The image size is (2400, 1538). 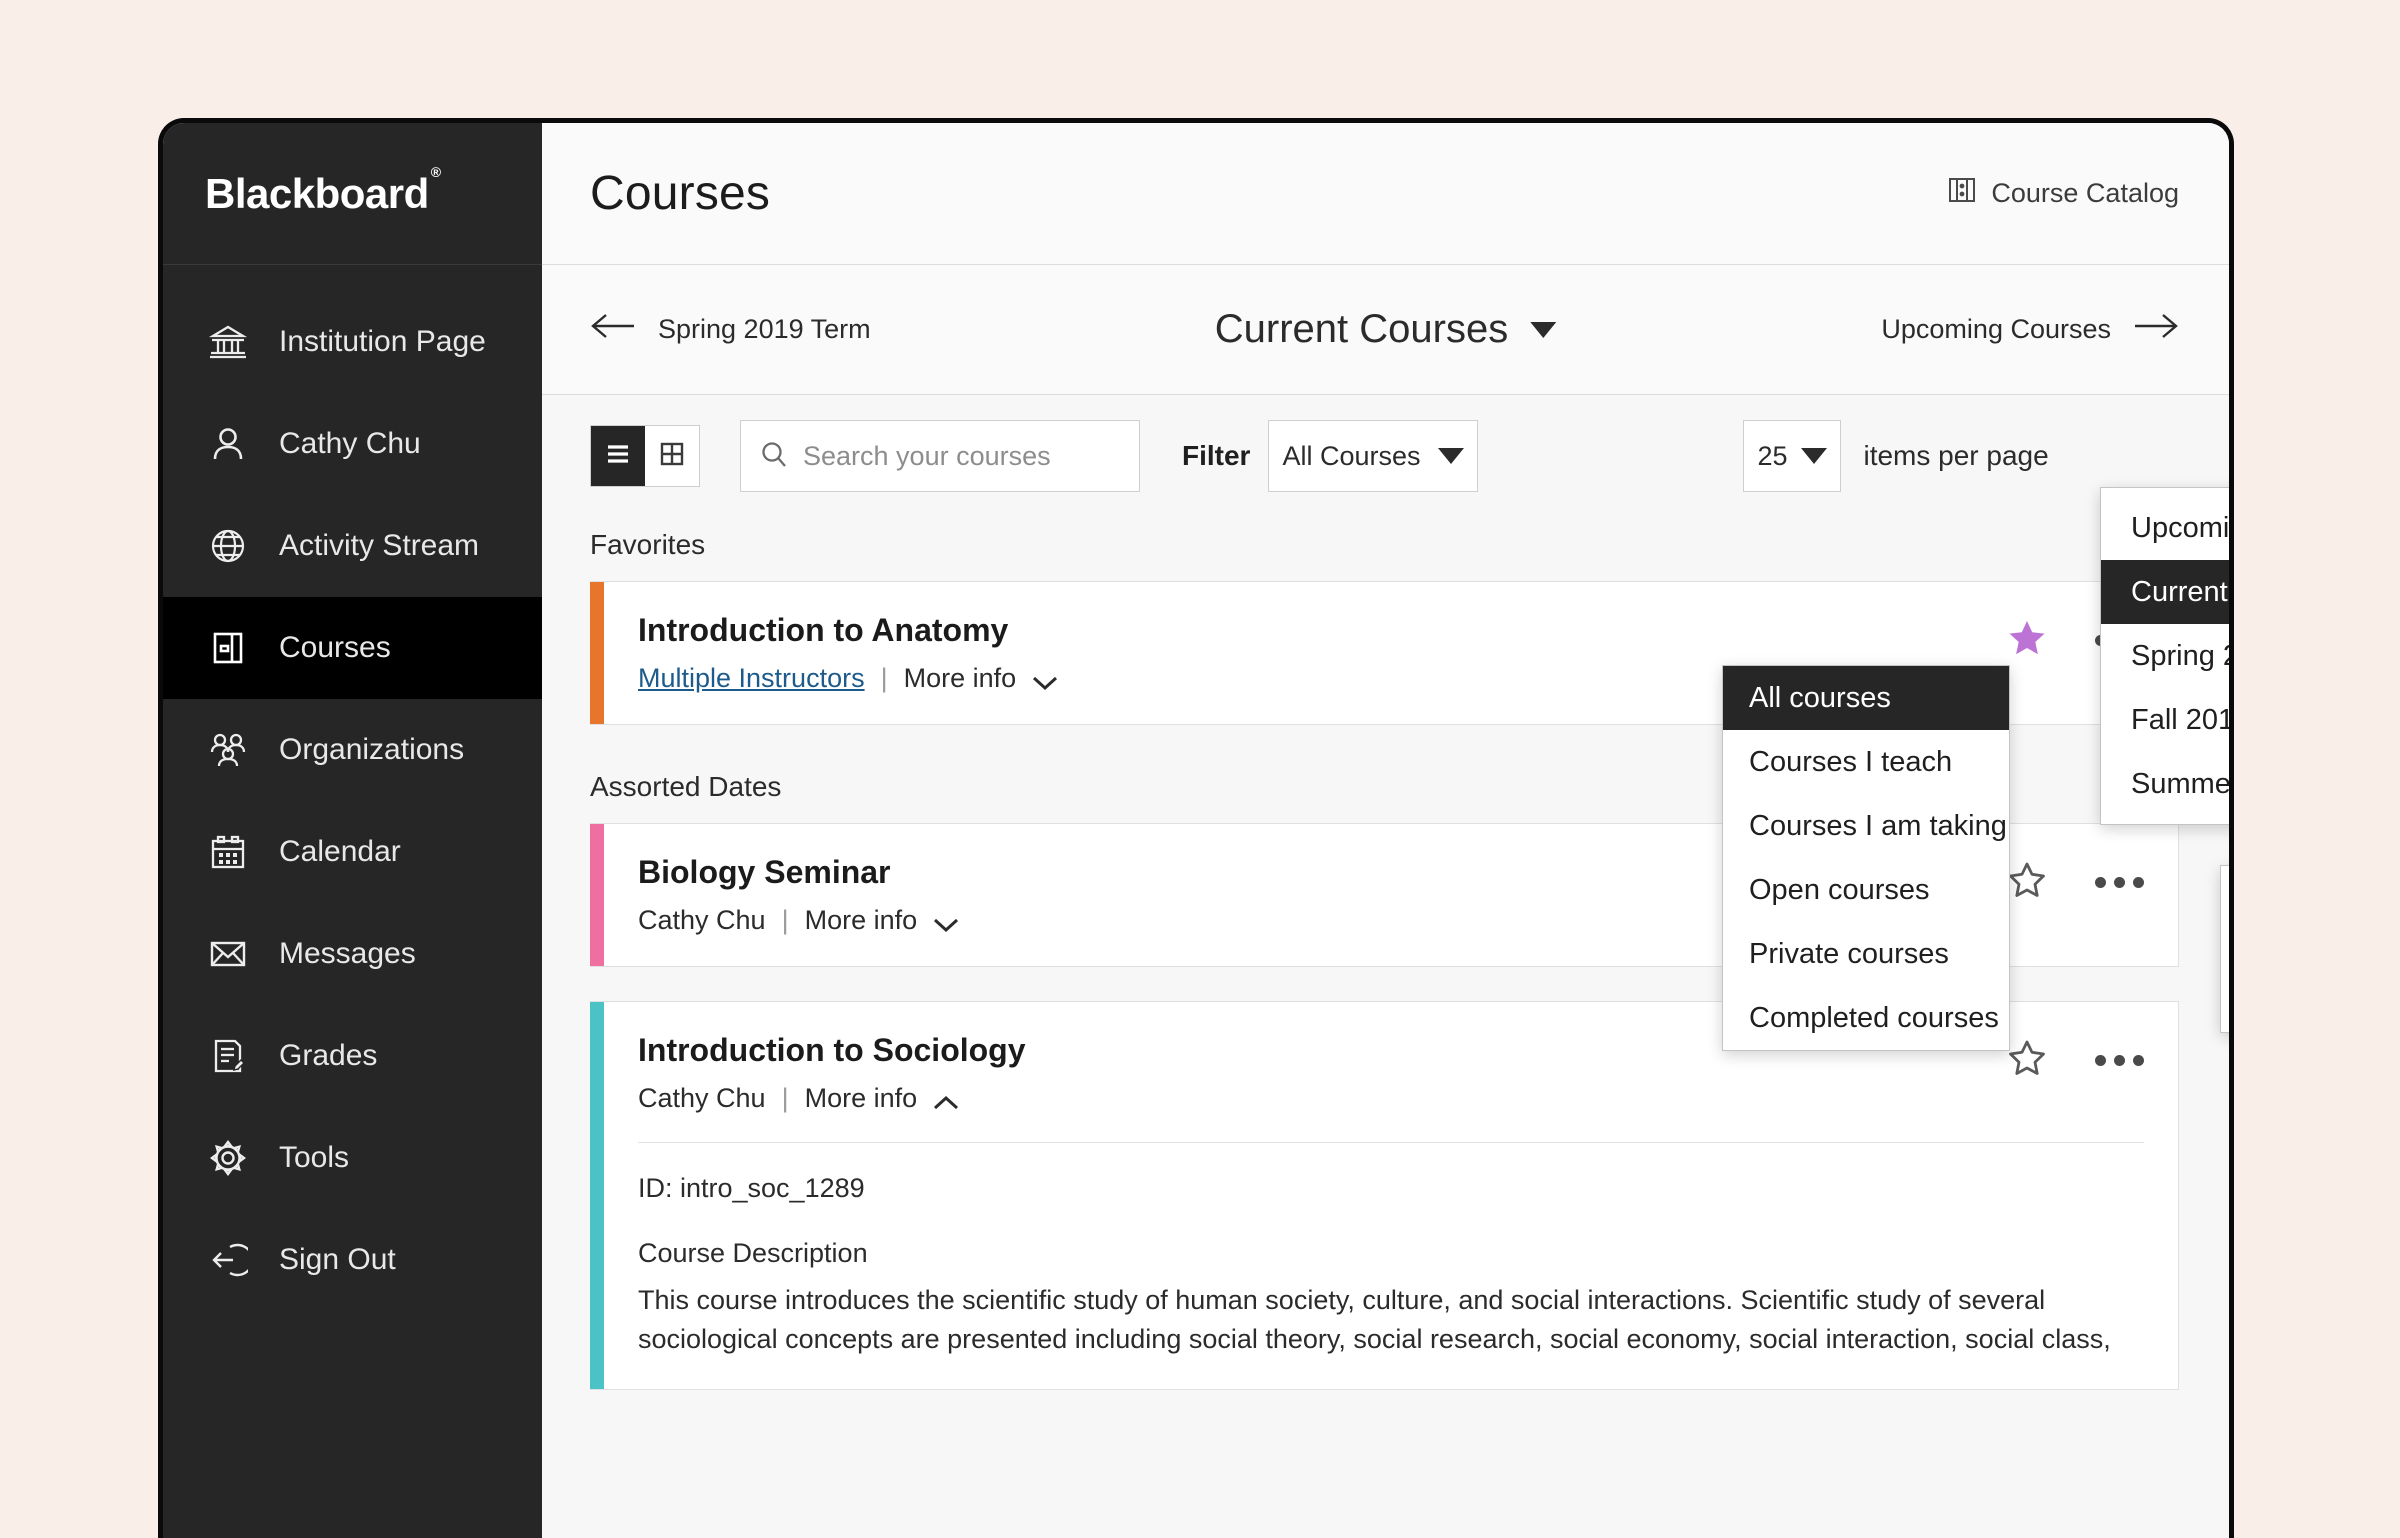 What do you see at coordinates (1792, 456) in the screenshot?
I see `page-size-dropdown: 25` at bounding box center [1792, 456].